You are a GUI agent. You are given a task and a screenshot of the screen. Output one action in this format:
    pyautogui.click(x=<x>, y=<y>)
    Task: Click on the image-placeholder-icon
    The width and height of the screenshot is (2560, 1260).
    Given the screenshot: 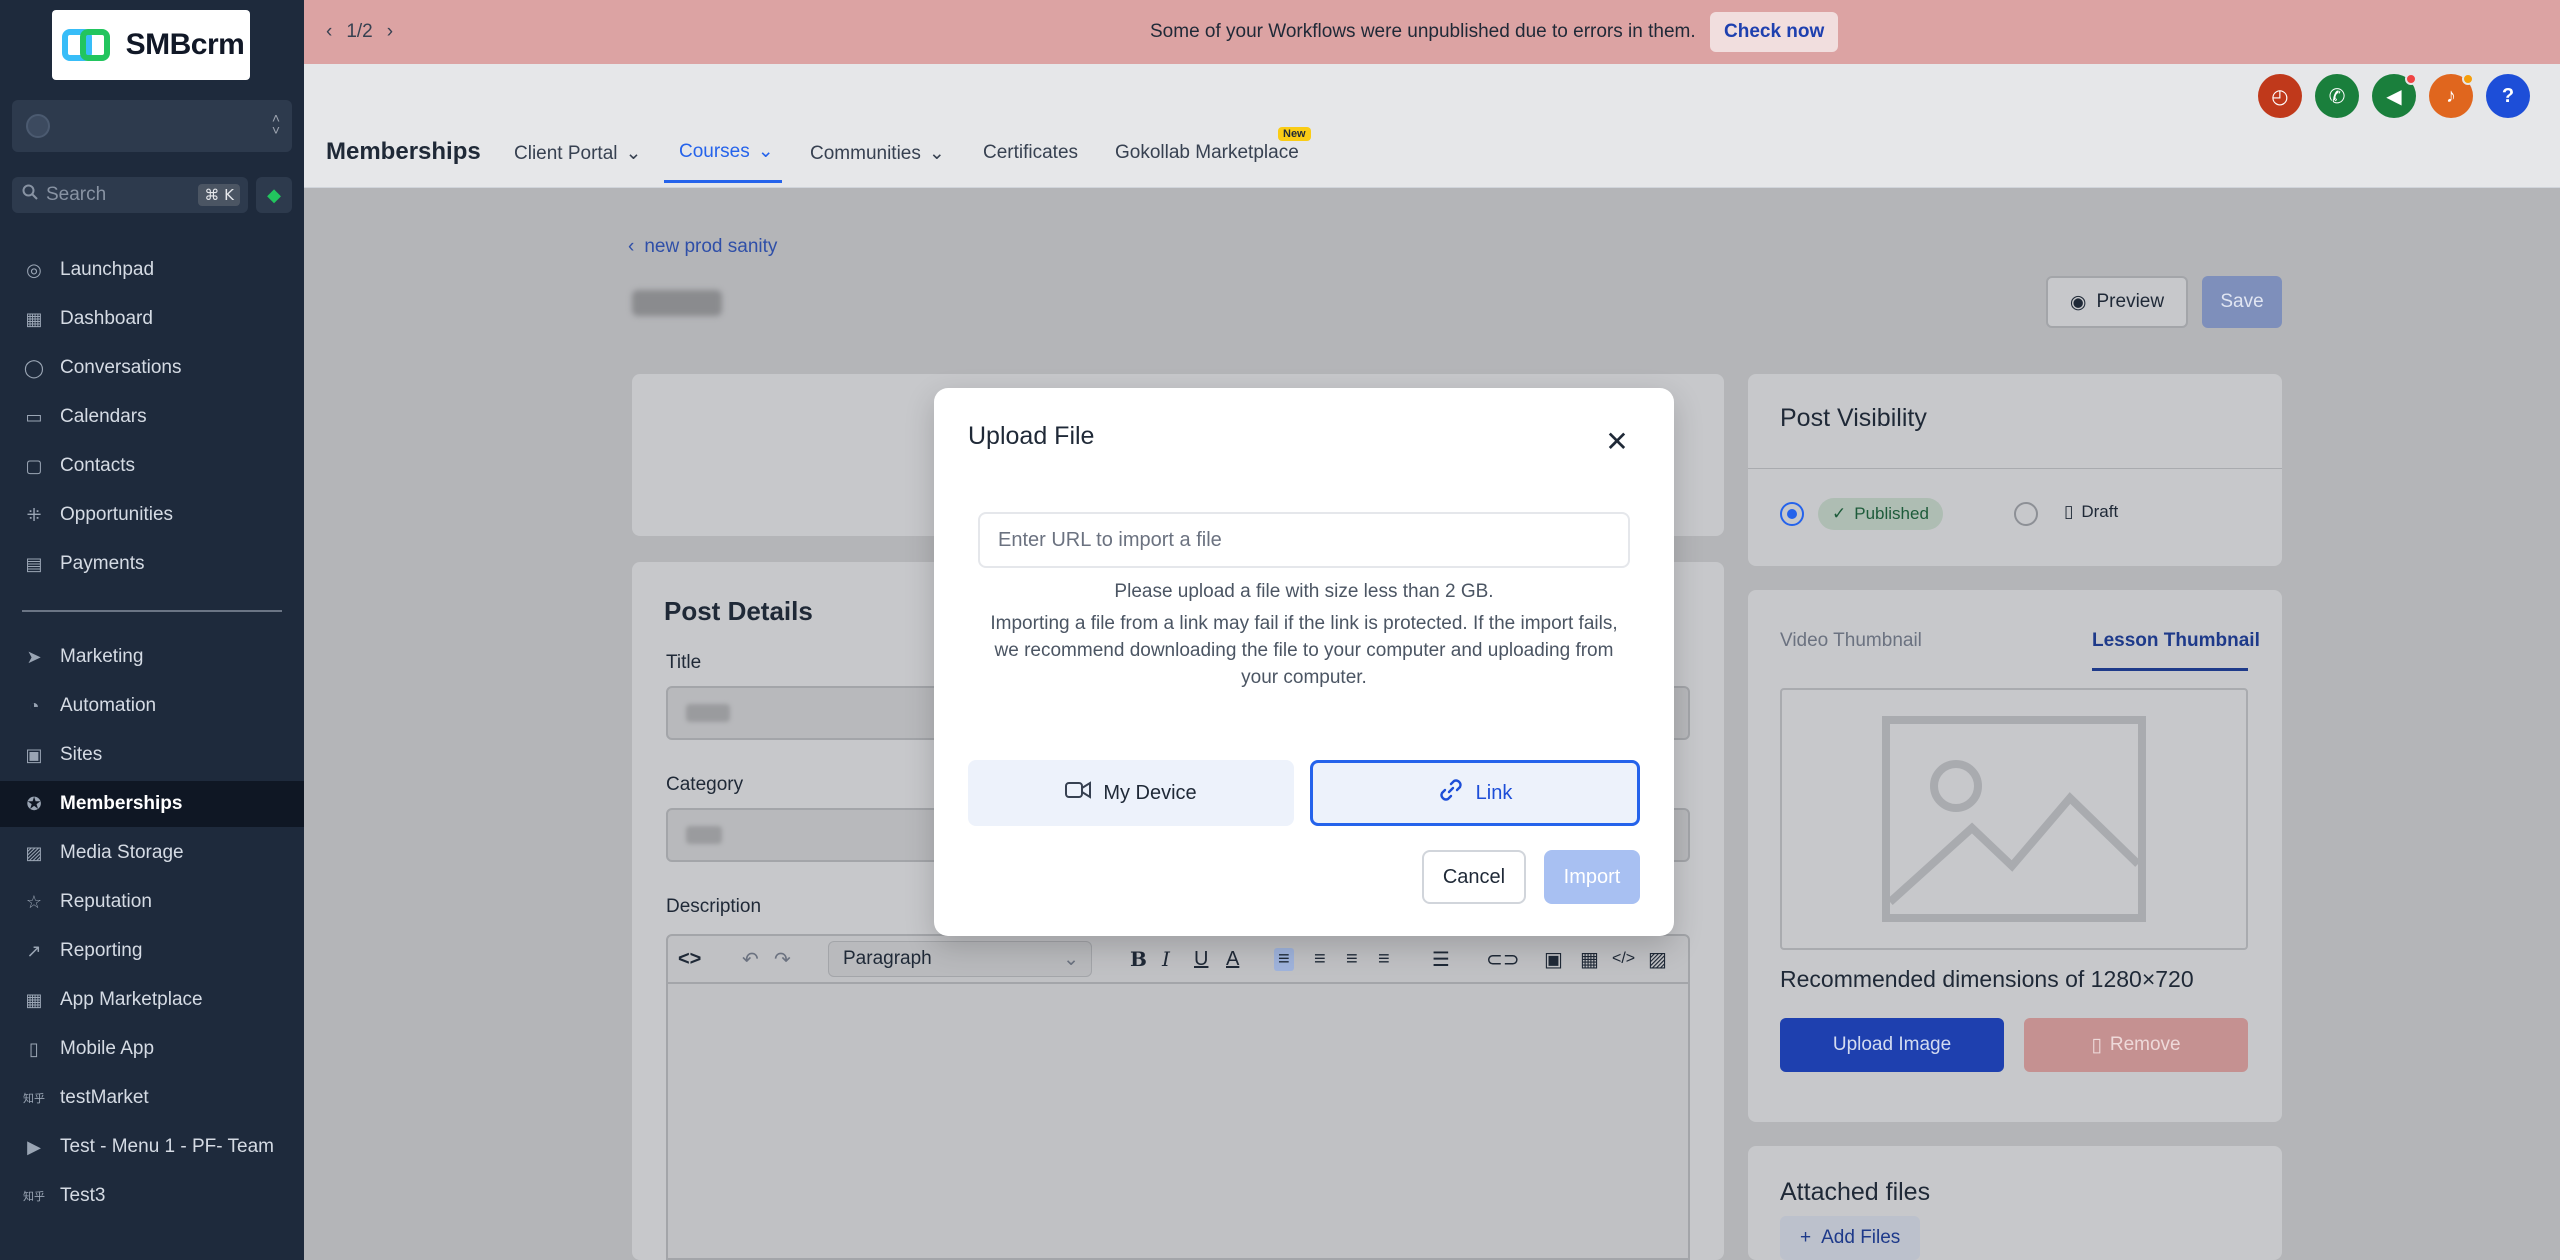 What is the action you would take?
    pyautogui.click(x=2014, y=819)
    